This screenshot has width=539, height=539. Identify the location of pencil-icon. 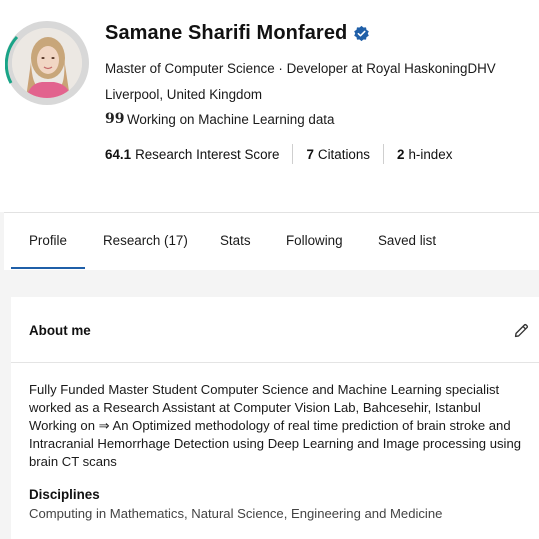
(521, 330).